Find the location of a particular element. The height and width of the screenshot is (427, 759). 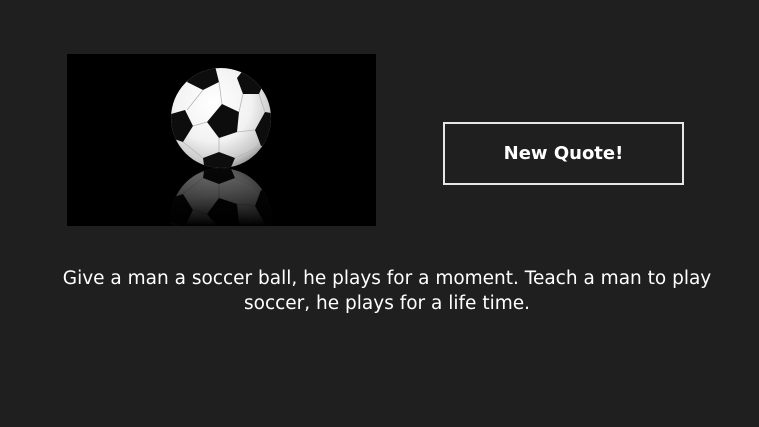

new-quote-button: New Quote! is located at coordinates (563, 153).